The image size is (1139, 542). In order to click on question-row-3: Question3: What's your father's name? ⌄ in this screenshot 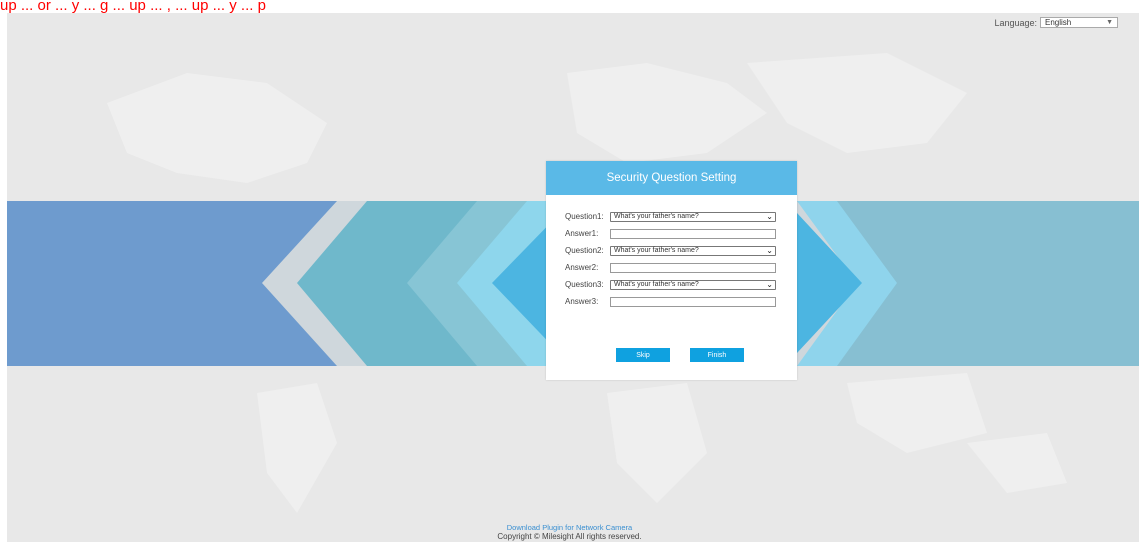, I will do `click(681, 284)`.